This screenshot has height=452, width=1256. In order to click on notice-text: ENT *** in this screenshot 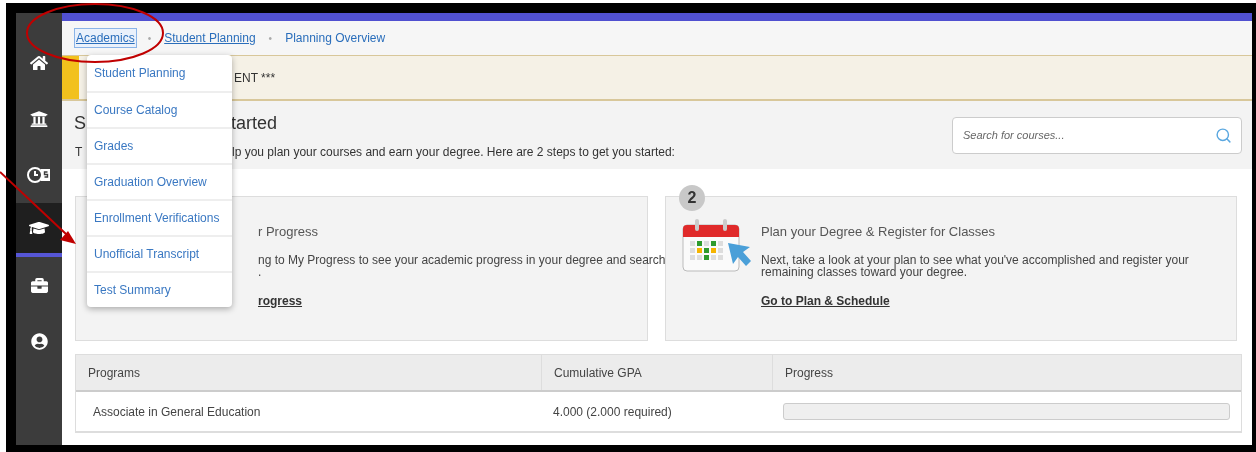, I will do `click(255, 78)`.